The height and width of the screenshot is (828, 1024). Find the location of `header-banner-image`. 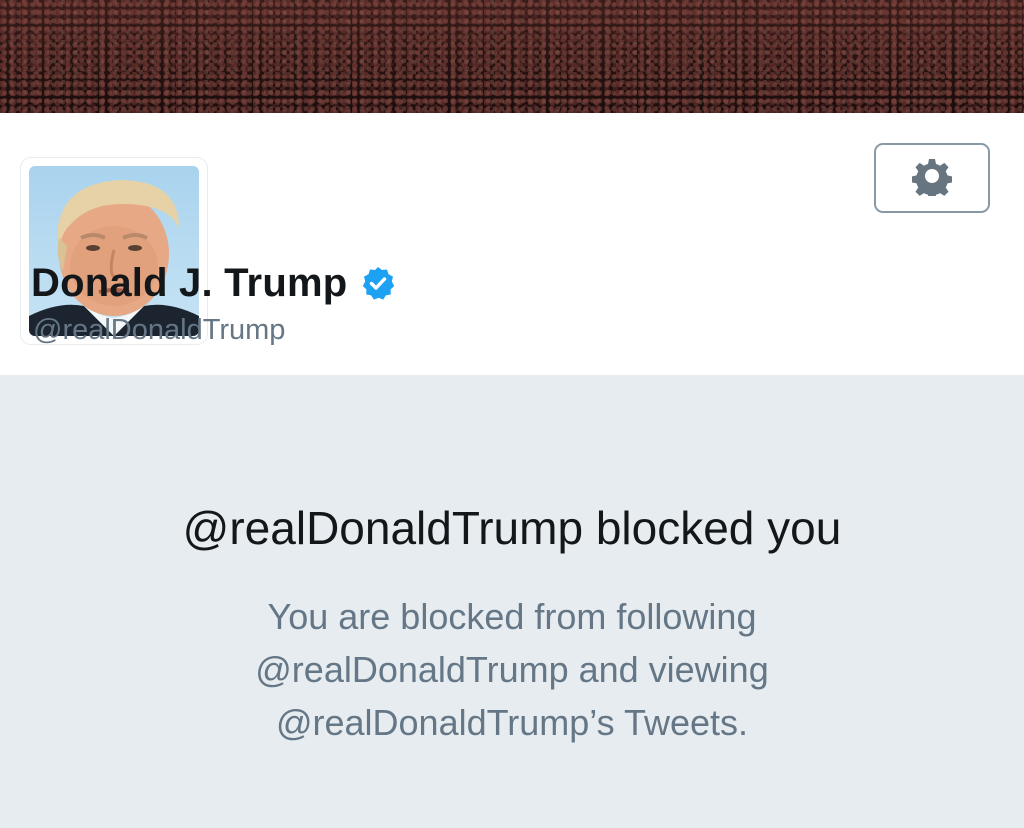

header-banner-image is located at coordinates (512, 56).